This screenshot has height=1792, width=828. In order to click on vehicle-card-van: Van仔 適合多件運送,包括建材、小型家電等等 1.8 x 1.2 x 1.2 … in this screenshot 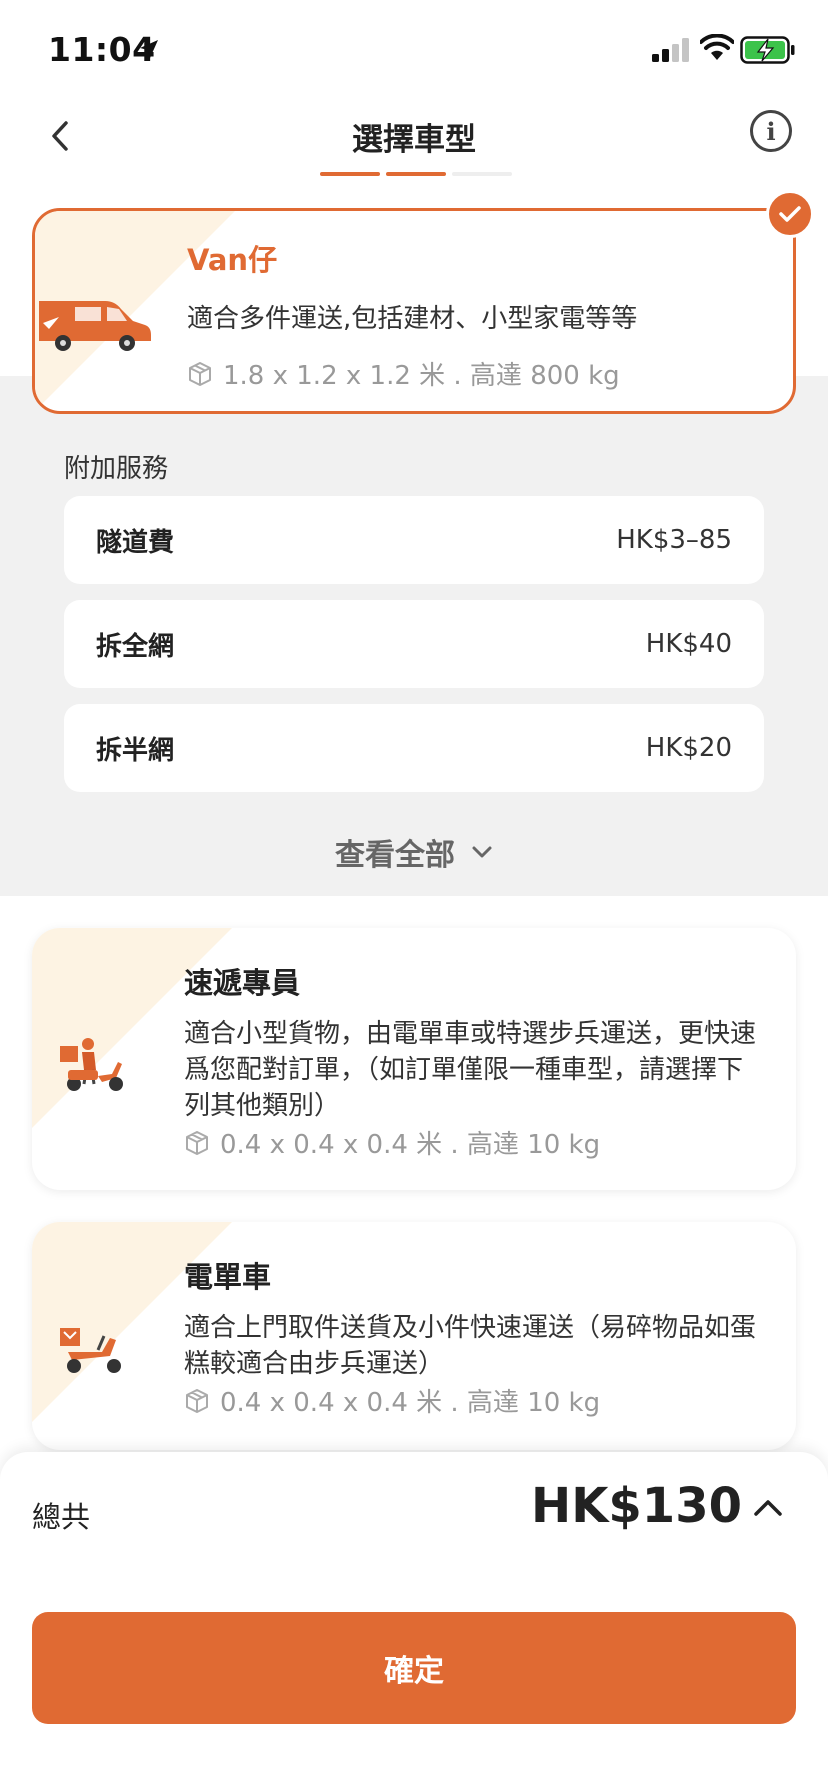, I will do `click(414, 311)`.